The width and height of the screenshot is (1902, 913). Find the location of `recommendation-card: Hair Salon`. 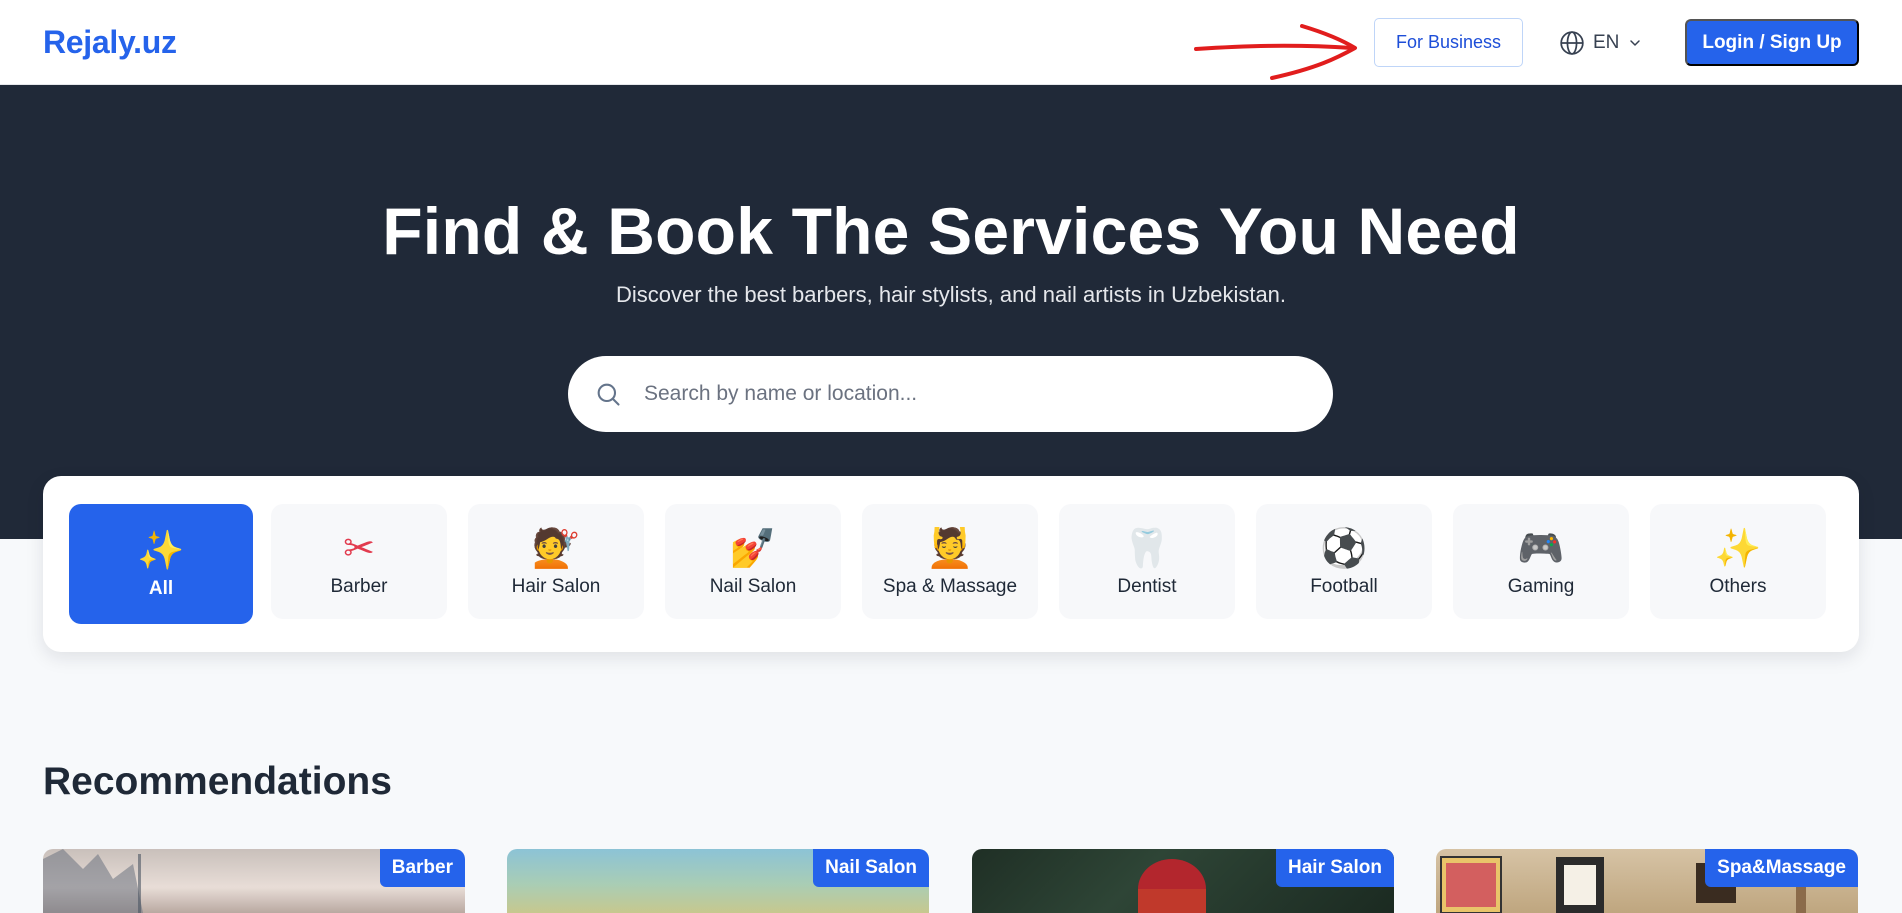

recommendation-card: Hair Salon is located at coordinates (1183, 881).